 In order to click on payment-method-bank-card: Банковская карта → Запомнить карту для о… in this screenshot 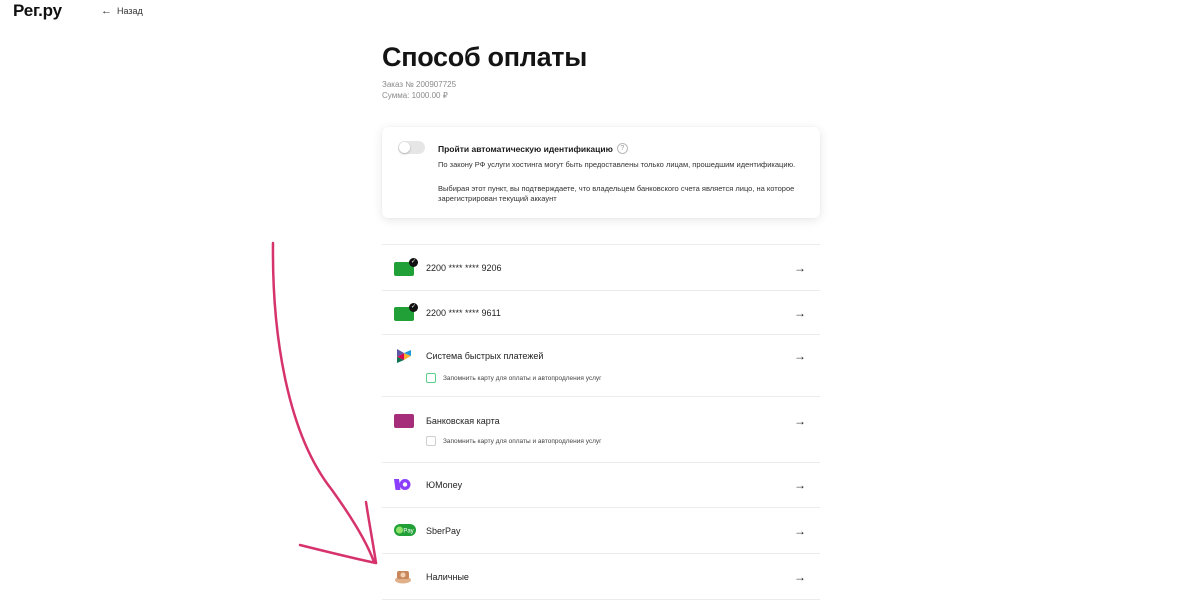, I will do `click(601, 430)`.